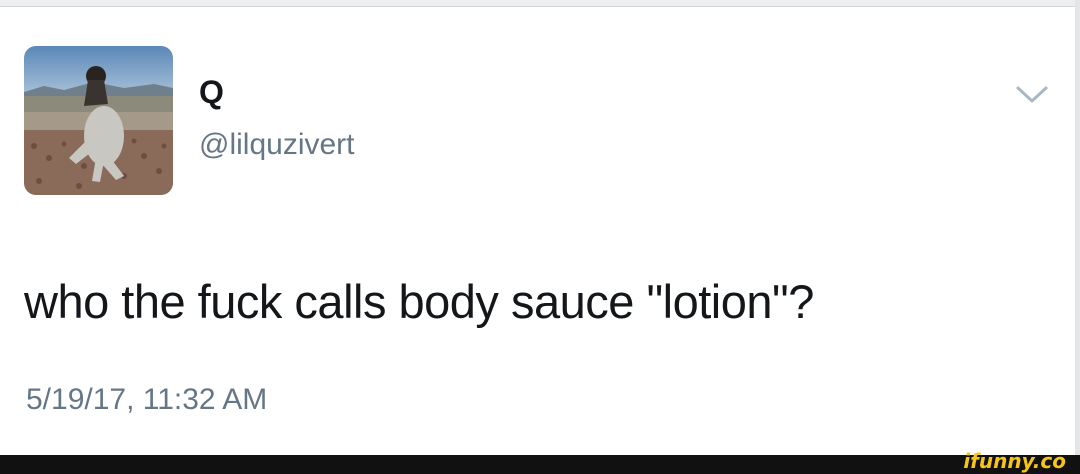 This screenshot has width=1080, height=474. I want to click on avatar, so click(98, 120).